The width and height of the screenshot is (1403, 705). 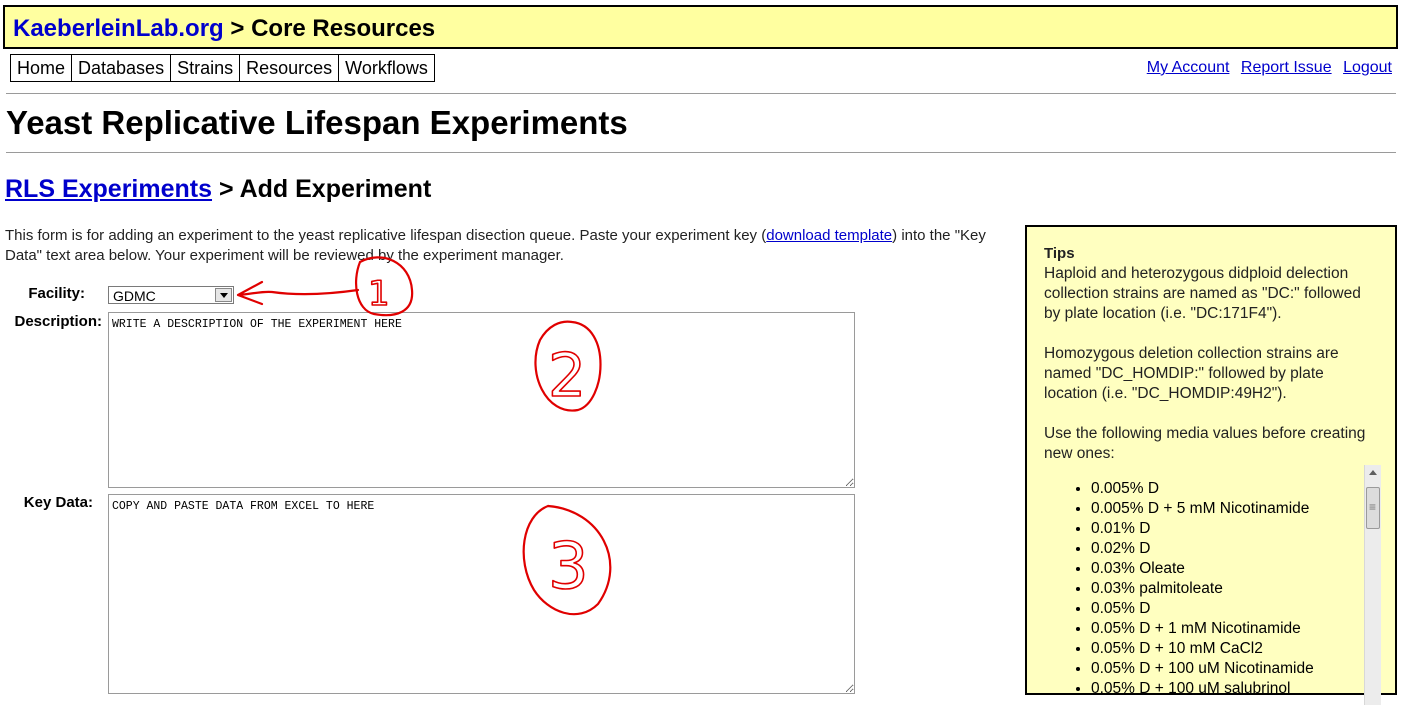 I want to click on media-scrollbar, so click(x=1372, y=585).